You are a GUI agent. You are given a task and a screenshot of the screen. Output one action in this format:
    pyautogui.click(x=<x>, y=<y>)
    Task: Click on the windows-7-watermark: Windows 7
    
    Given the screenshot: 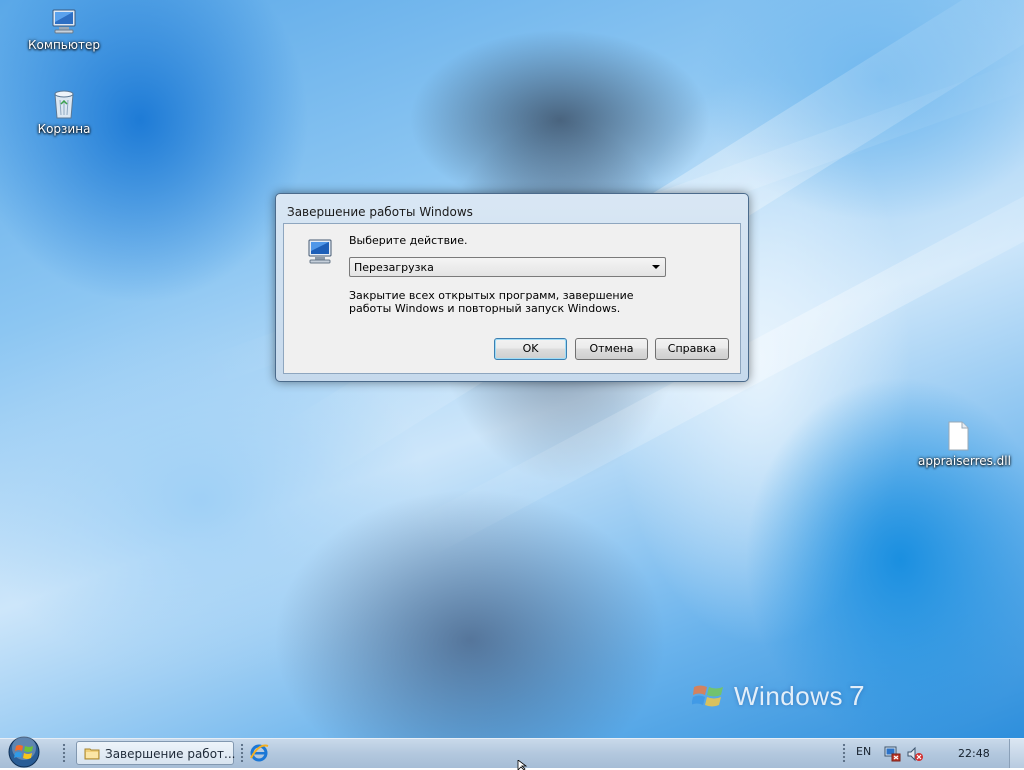 What is the action you would take?
    pyautogui.click(x=778, y=696)
    